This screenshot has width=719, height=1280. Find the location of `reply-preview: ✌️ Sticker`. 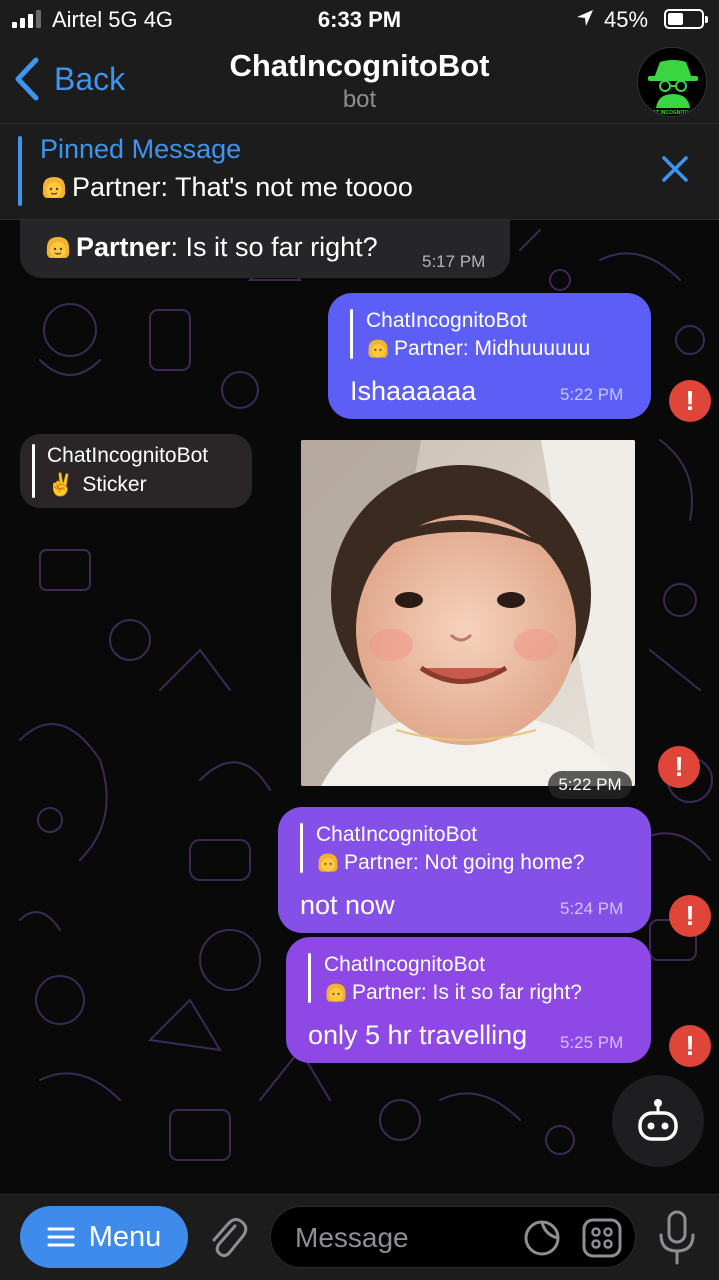

reply-preview: ✌️ Sticker is located at coordinates (97, 485).